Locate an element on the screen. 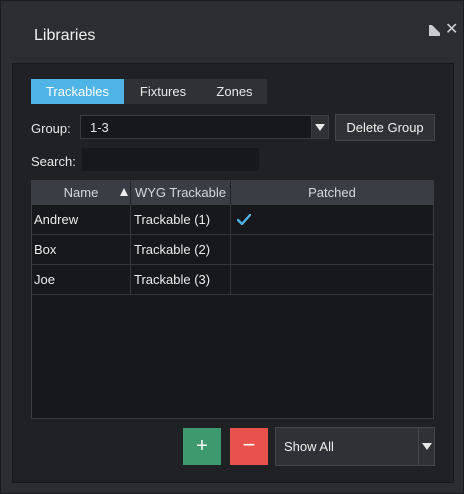 This screenshot has height=494, width=464. column-header-label: Name is located at coordinates (81, 192).